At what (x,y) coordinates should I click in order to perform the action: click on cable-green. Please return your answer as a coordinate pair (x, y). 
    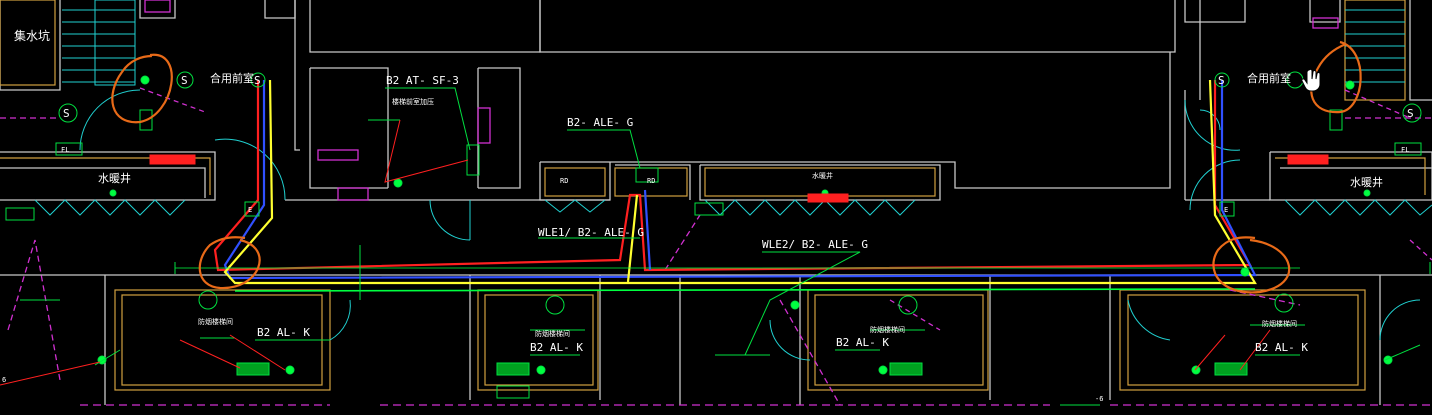
    Looking at the image, I should click on (737, 279).